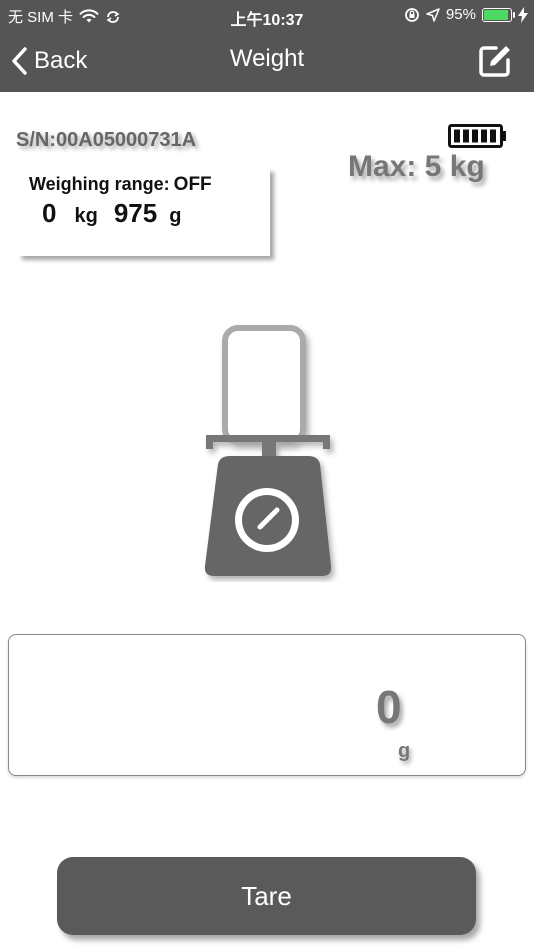  Describe the element at coordinates (267, 58) in the screenshot. I see `page-title: Weight` at that location.